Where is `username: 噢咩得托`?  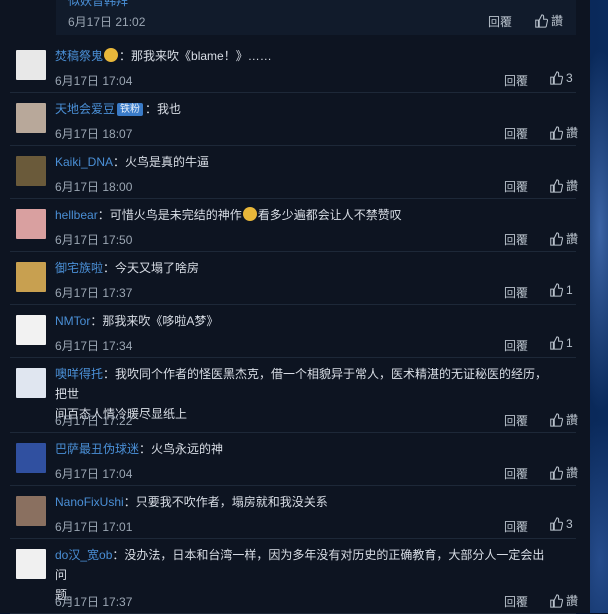
username: 噢咩得托 is located at coordinates (79, 374).